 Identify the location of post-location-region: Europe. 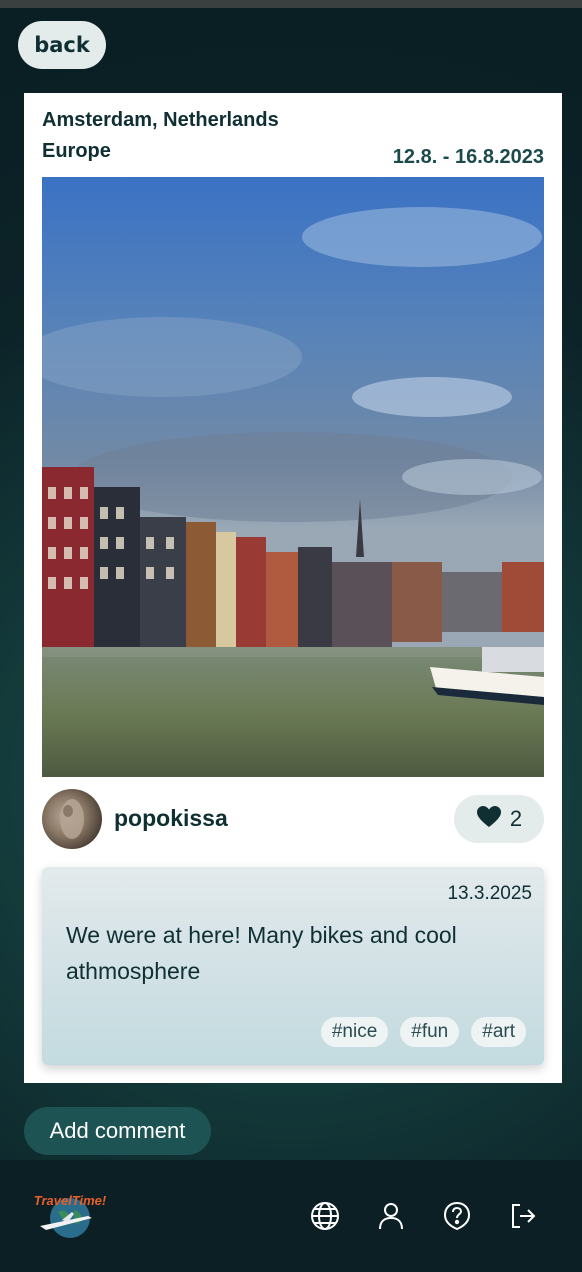
(76, 151).